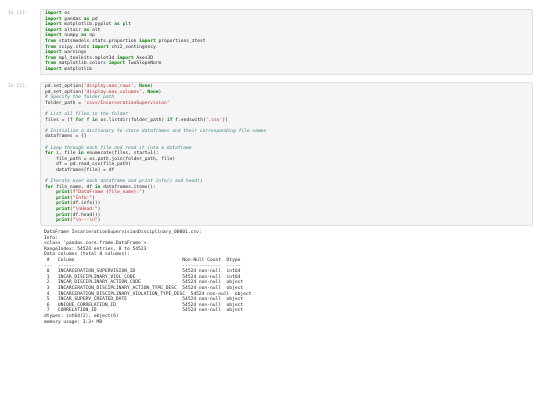  What do you see at coordinates (18, 13) in the screenshot?
I see `cell-prompt: In [1]:` at bounding box center [18, 13].